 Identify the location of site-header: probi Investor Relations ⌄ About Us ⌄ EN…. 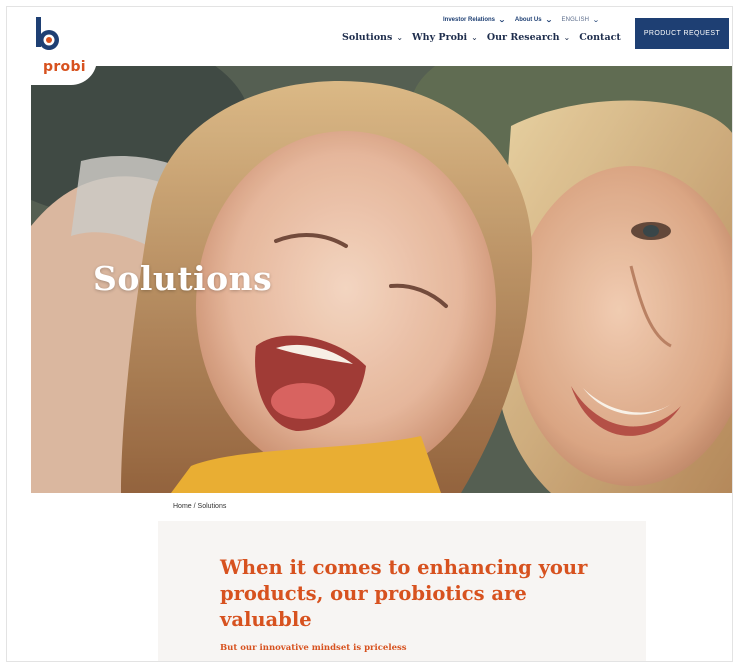
(369, 46).